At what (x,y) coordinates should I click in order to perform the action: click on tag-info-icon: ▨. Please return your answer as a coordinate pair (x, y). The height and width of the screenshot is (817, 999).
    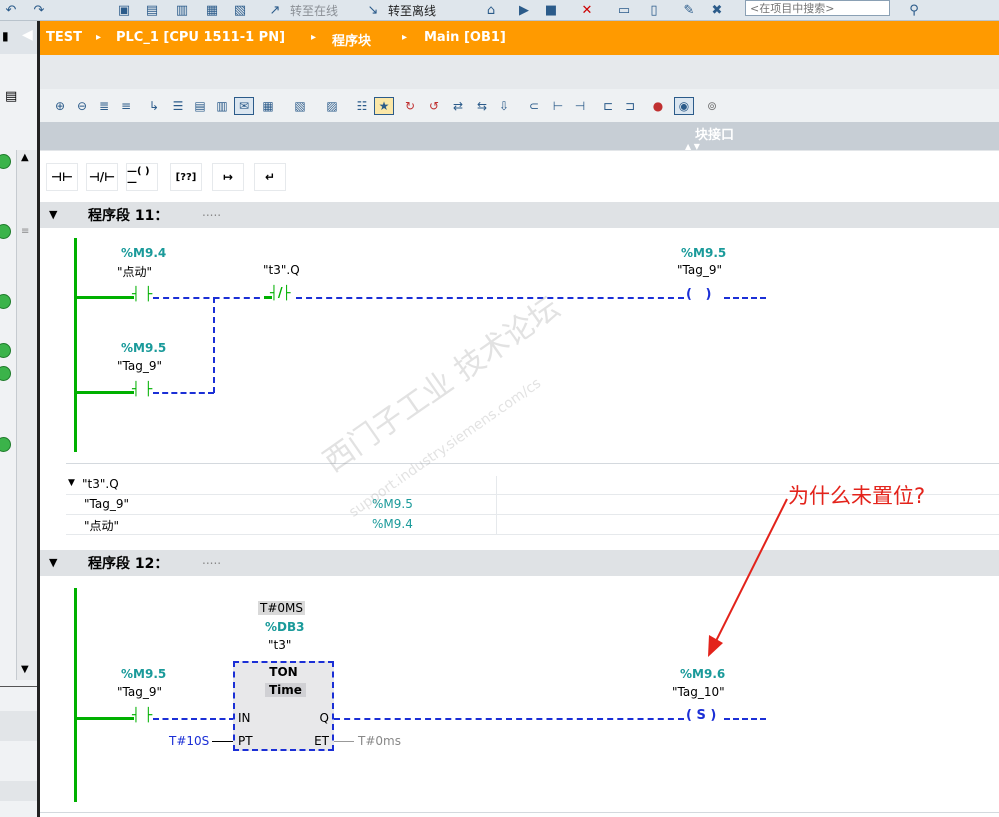
    Looking at the image, I should click on (332, 106).